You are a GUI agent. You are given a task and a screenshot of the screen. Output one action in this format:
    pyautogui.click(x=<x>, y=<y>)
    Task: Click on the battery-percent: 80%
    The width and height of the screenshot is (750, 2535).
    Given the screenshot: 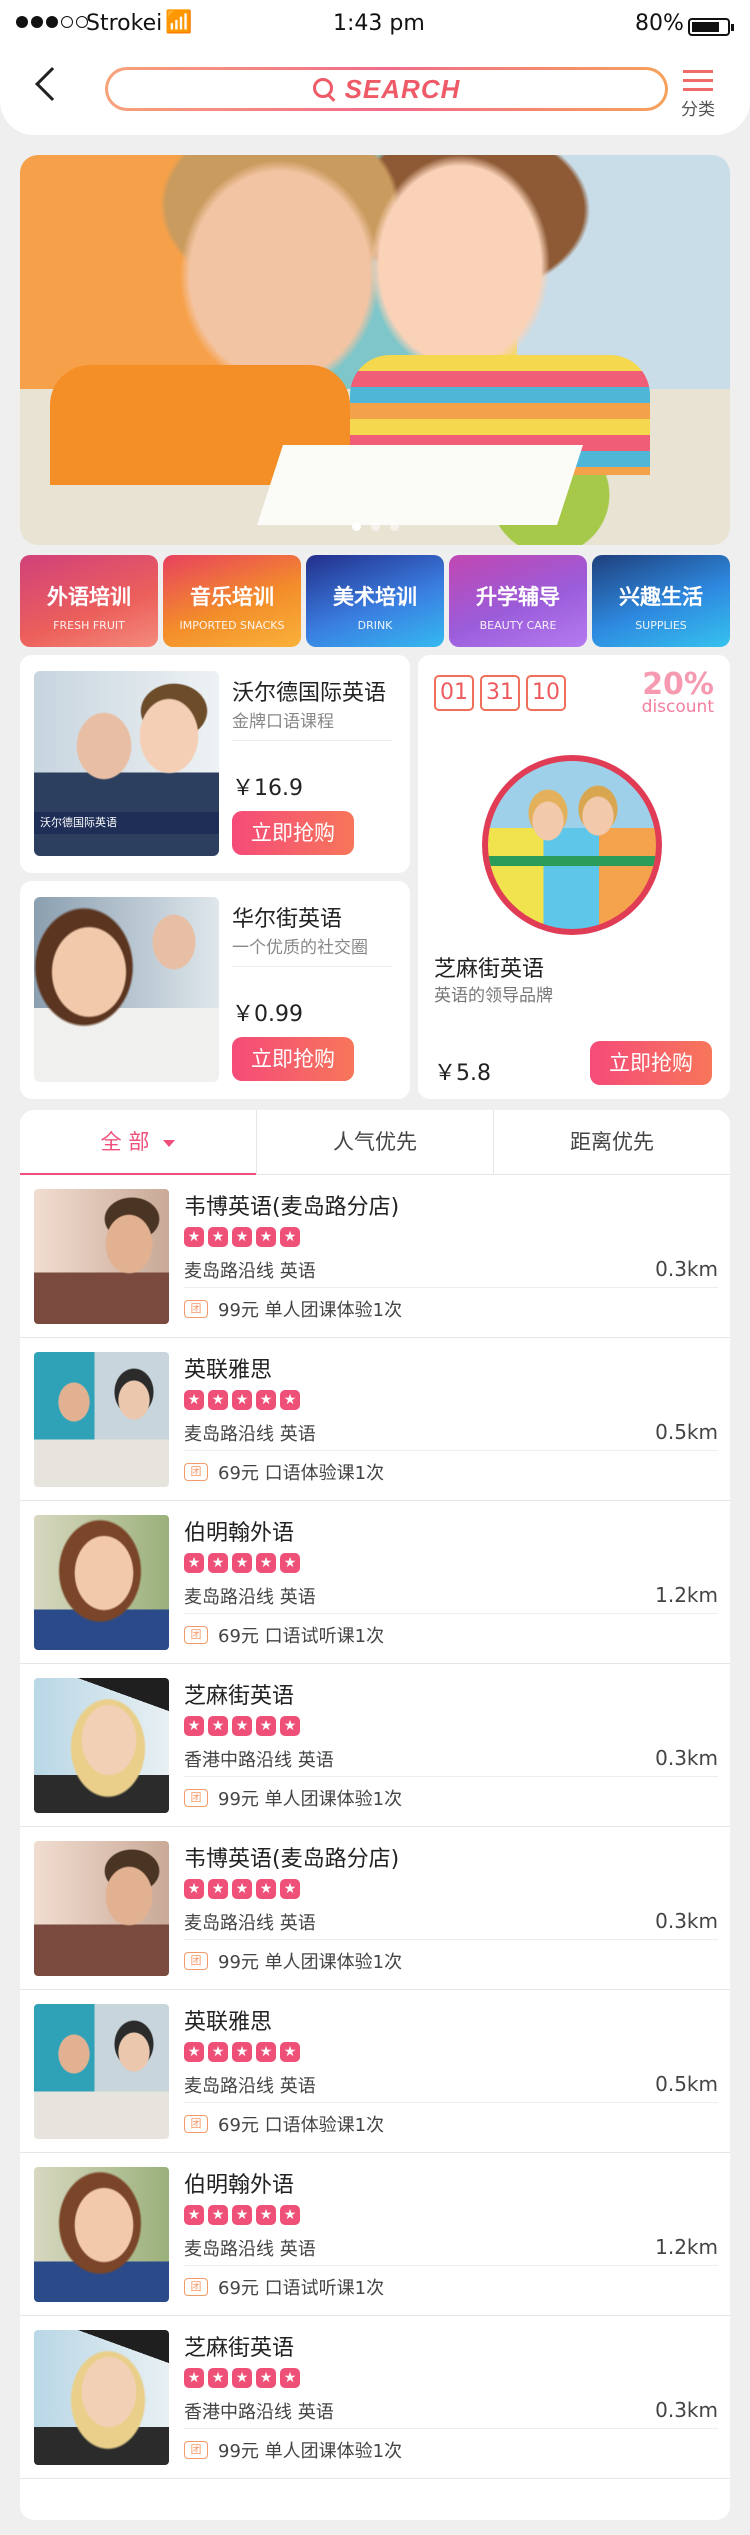 What is the action you would take?
    pyautogui.click(x=659, y=23)
    